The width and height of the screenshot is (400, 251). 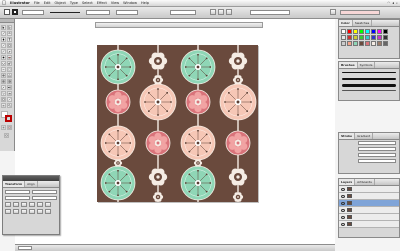 I want to click on zoom-tool-icon, so click(x=9, y=105).